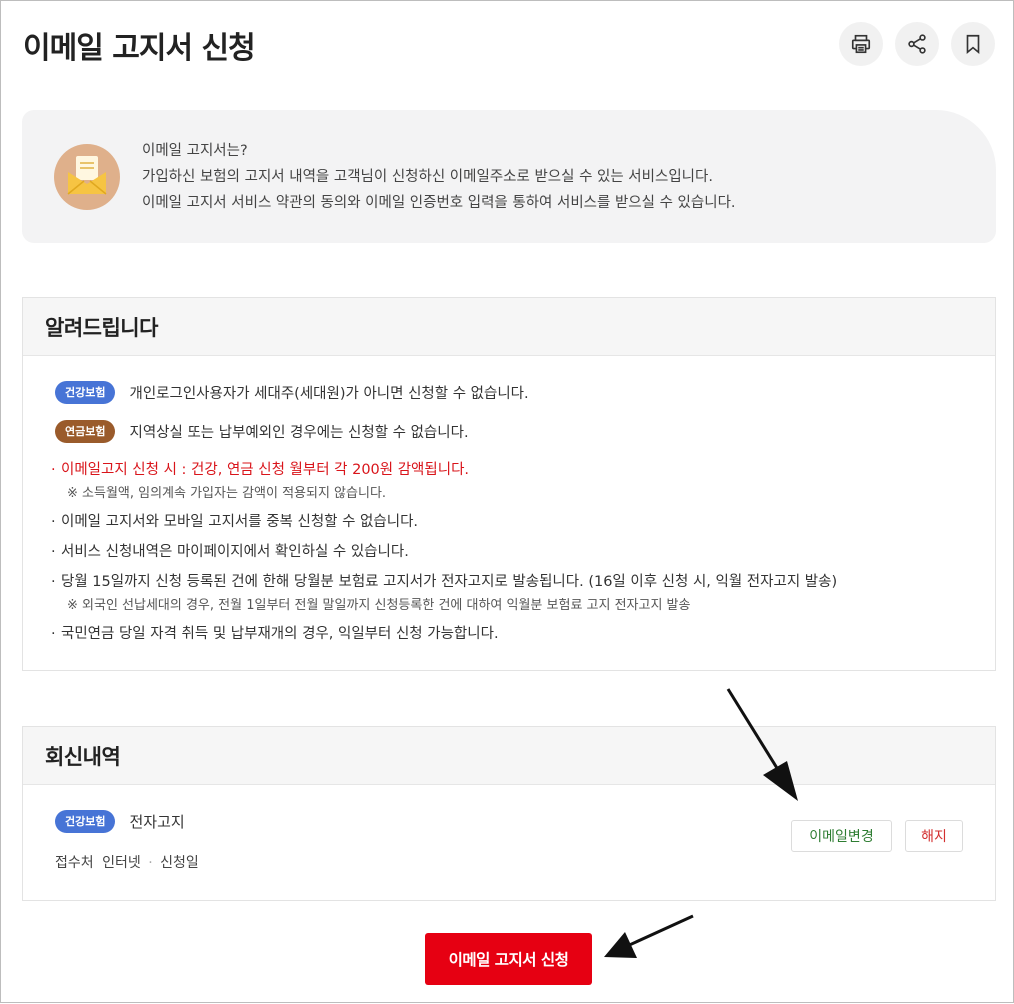 This screenshot has height=1004, width=1014. What do you see at coordinates (509, 327) in the screenshot?
I see `notice-header: 알려드립니다` at bounding box center [509, 327].